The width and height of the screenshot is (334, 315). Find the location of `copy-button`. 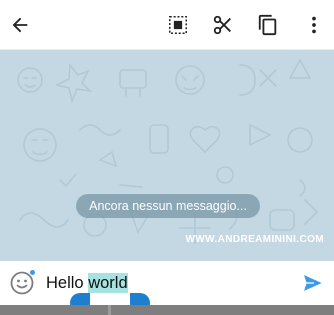

copy-button is located at coordinates (268, 25).